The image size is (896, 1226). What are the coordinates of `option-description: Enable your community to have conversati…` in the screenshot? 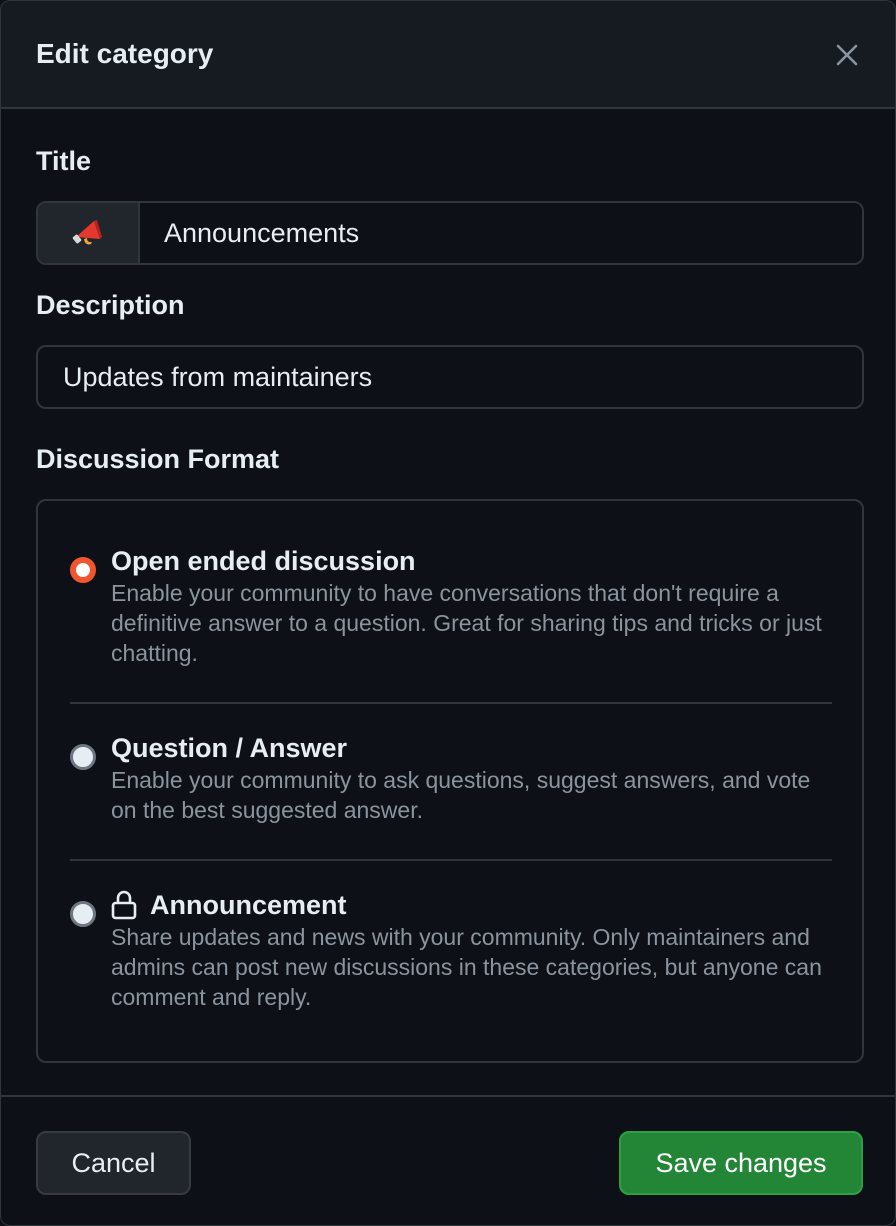 It's located at (466, 623).